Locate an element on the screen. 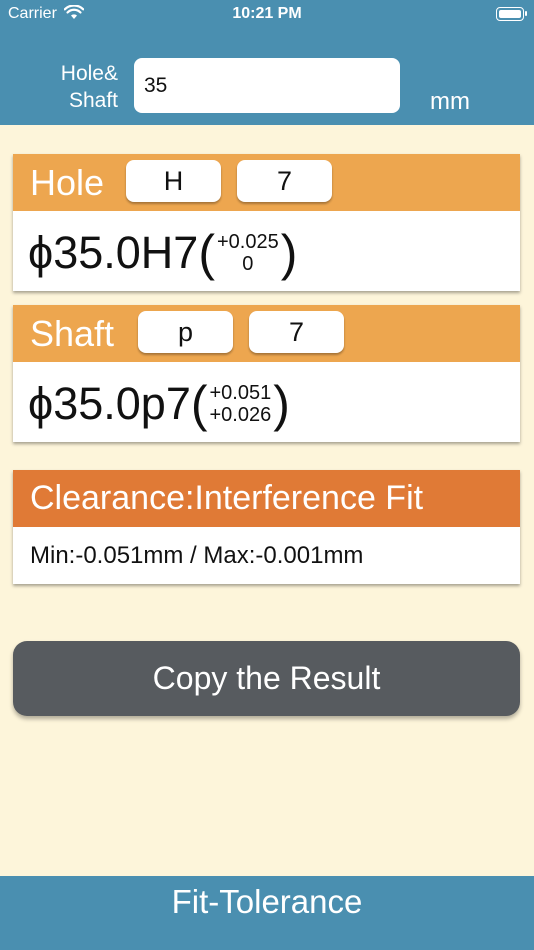 The width and height of the screenshot is (534, 950). hole-title: Hole is located at coordinates (67, 182).